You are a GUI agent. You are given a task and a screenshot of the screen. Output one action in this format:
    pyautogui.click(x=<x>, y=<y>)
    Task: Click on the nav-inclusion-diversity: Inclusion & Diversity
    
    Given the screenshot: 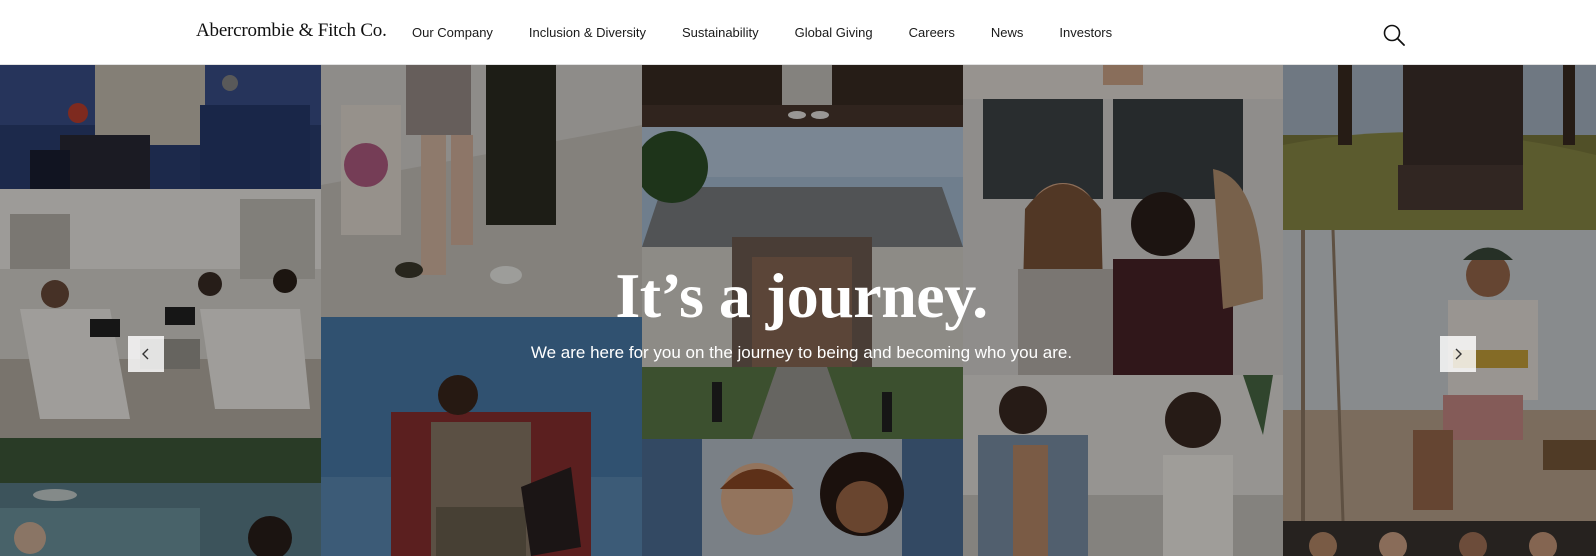 What is the action you would take?
    pyautogui.click(x=587, y=32)
    